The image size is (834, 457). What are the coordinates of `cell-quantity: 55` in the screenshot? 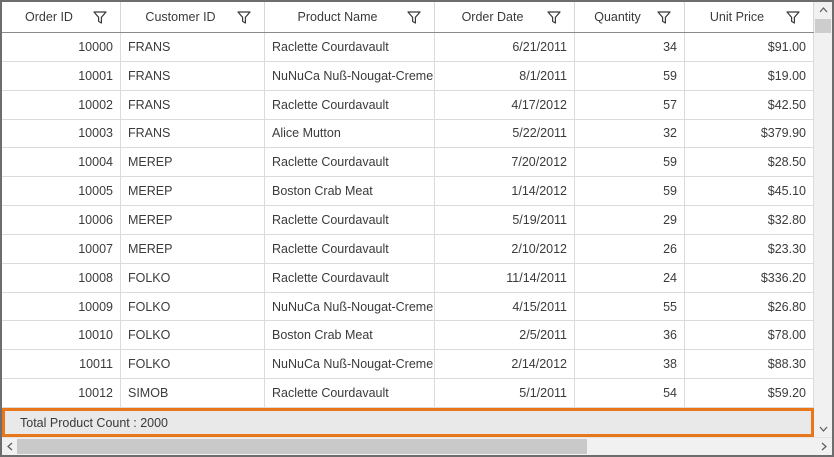 It's located at (630, 306).